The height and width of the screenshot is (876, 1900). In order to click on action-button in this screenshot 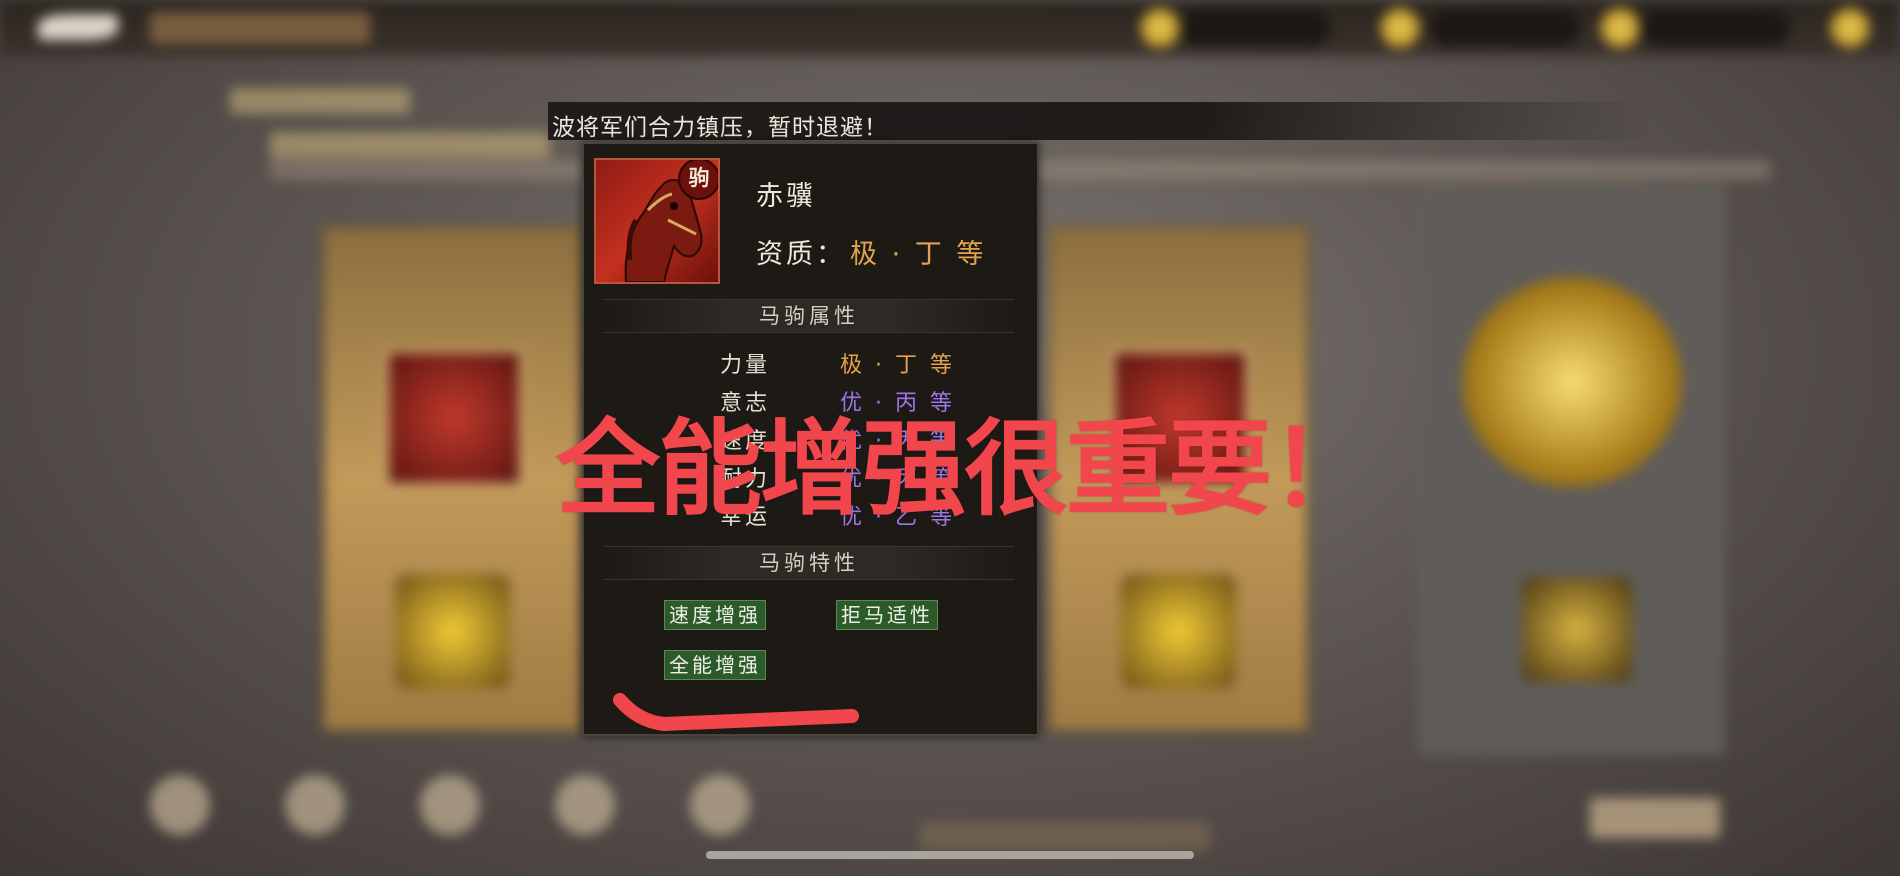, I will do `click(1655, 818)`.